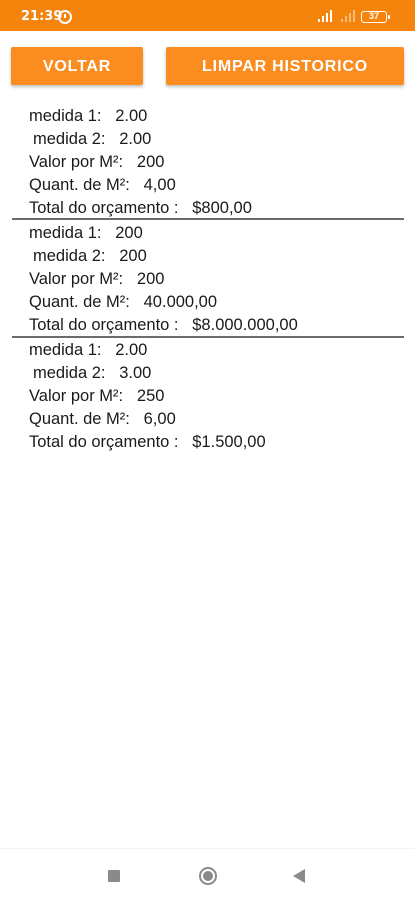 The image size is (415, 901). What do you see at coordinates (285, 66) in the screenshot?
I see `clear-history-button: LIMPAR HISTORICO` at bounding box center [285, 66].